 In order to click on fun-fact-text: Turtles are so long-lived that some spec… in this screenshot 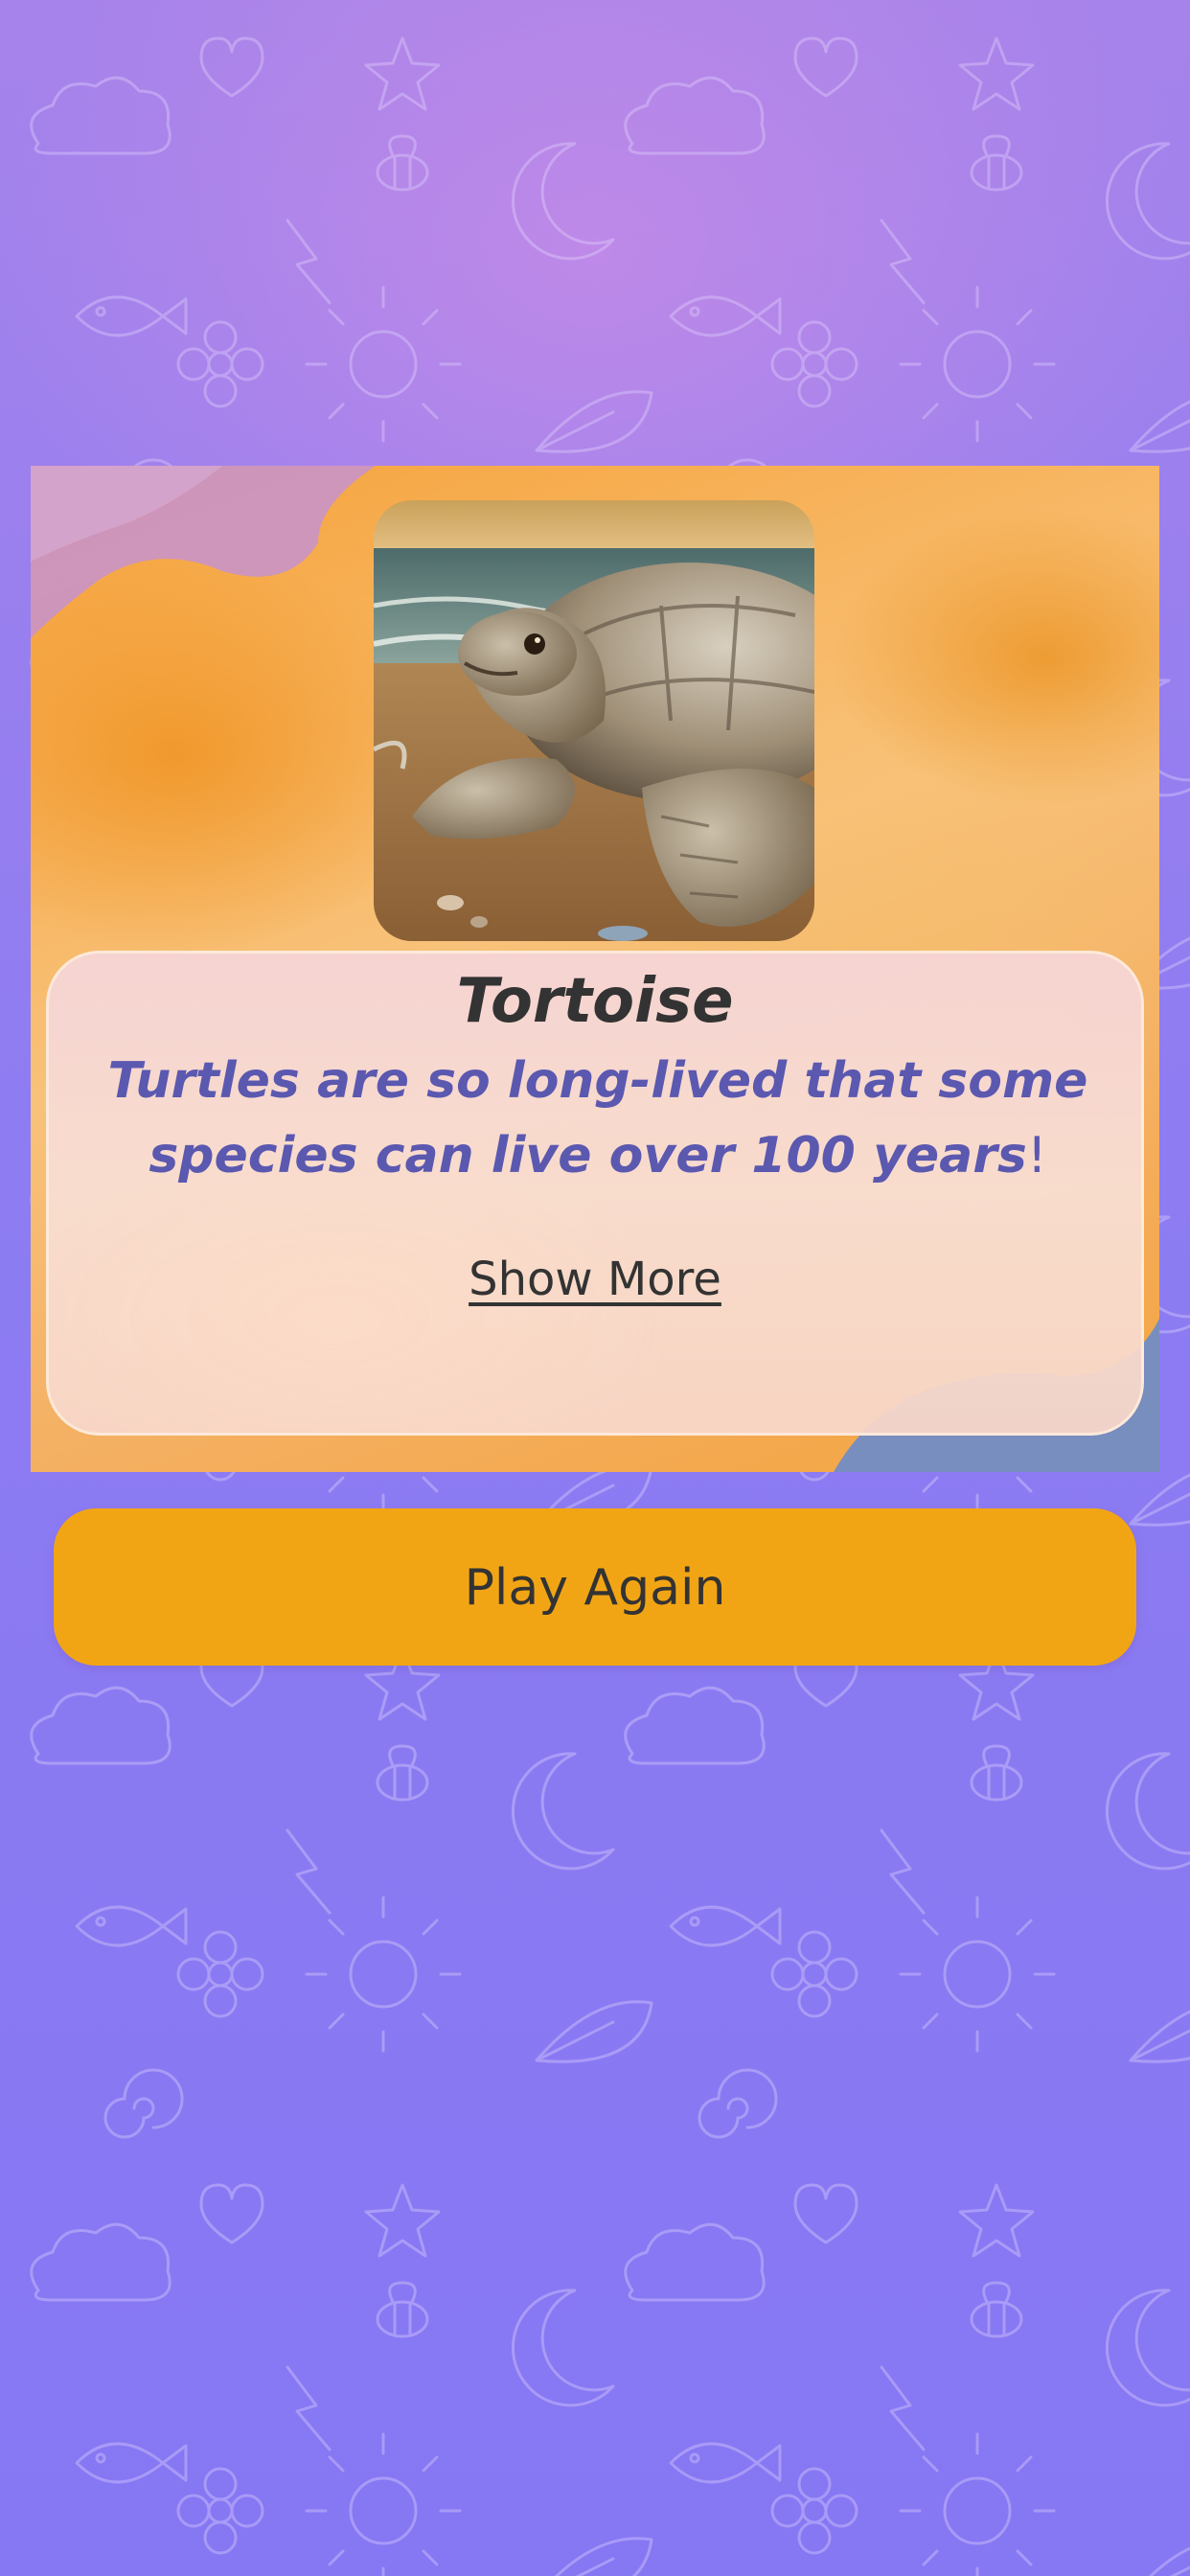, I will do `click(598, 1118)`.